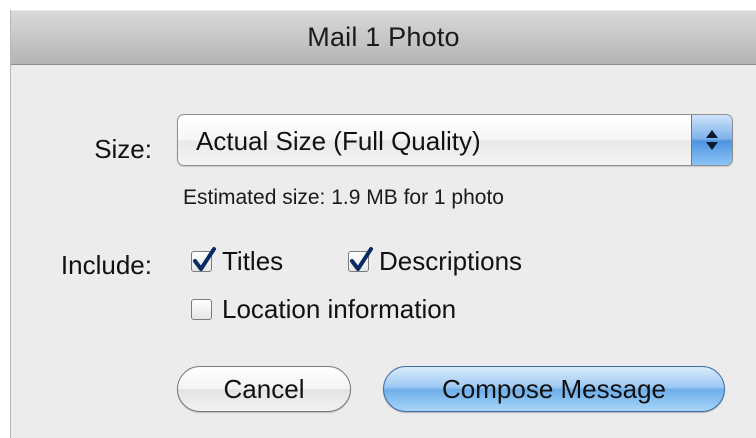 The width and height of the screenshot is (756, 438). Describe the element at coordinates (712, 134) in the screenshot. I see `arrow-up-icon` at that location.